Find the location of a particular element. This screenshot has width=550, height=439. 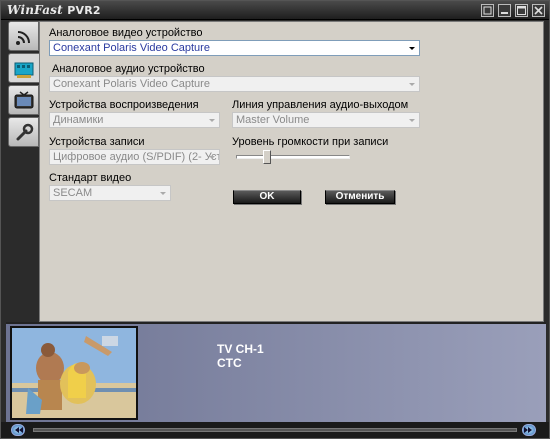

output-line-label: Линия управления аудио-выходом is located at coordinates (320, 105).